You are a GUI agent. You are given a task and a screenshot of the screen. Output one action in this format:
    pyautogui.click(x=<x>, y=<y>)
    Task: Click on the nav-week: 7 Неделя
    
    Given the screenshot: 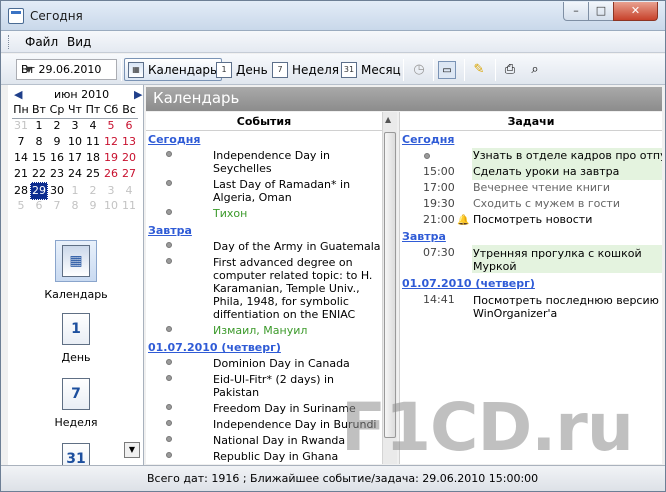 What is the action you would take?
    pyautogui.click(x=76, y=403)
    